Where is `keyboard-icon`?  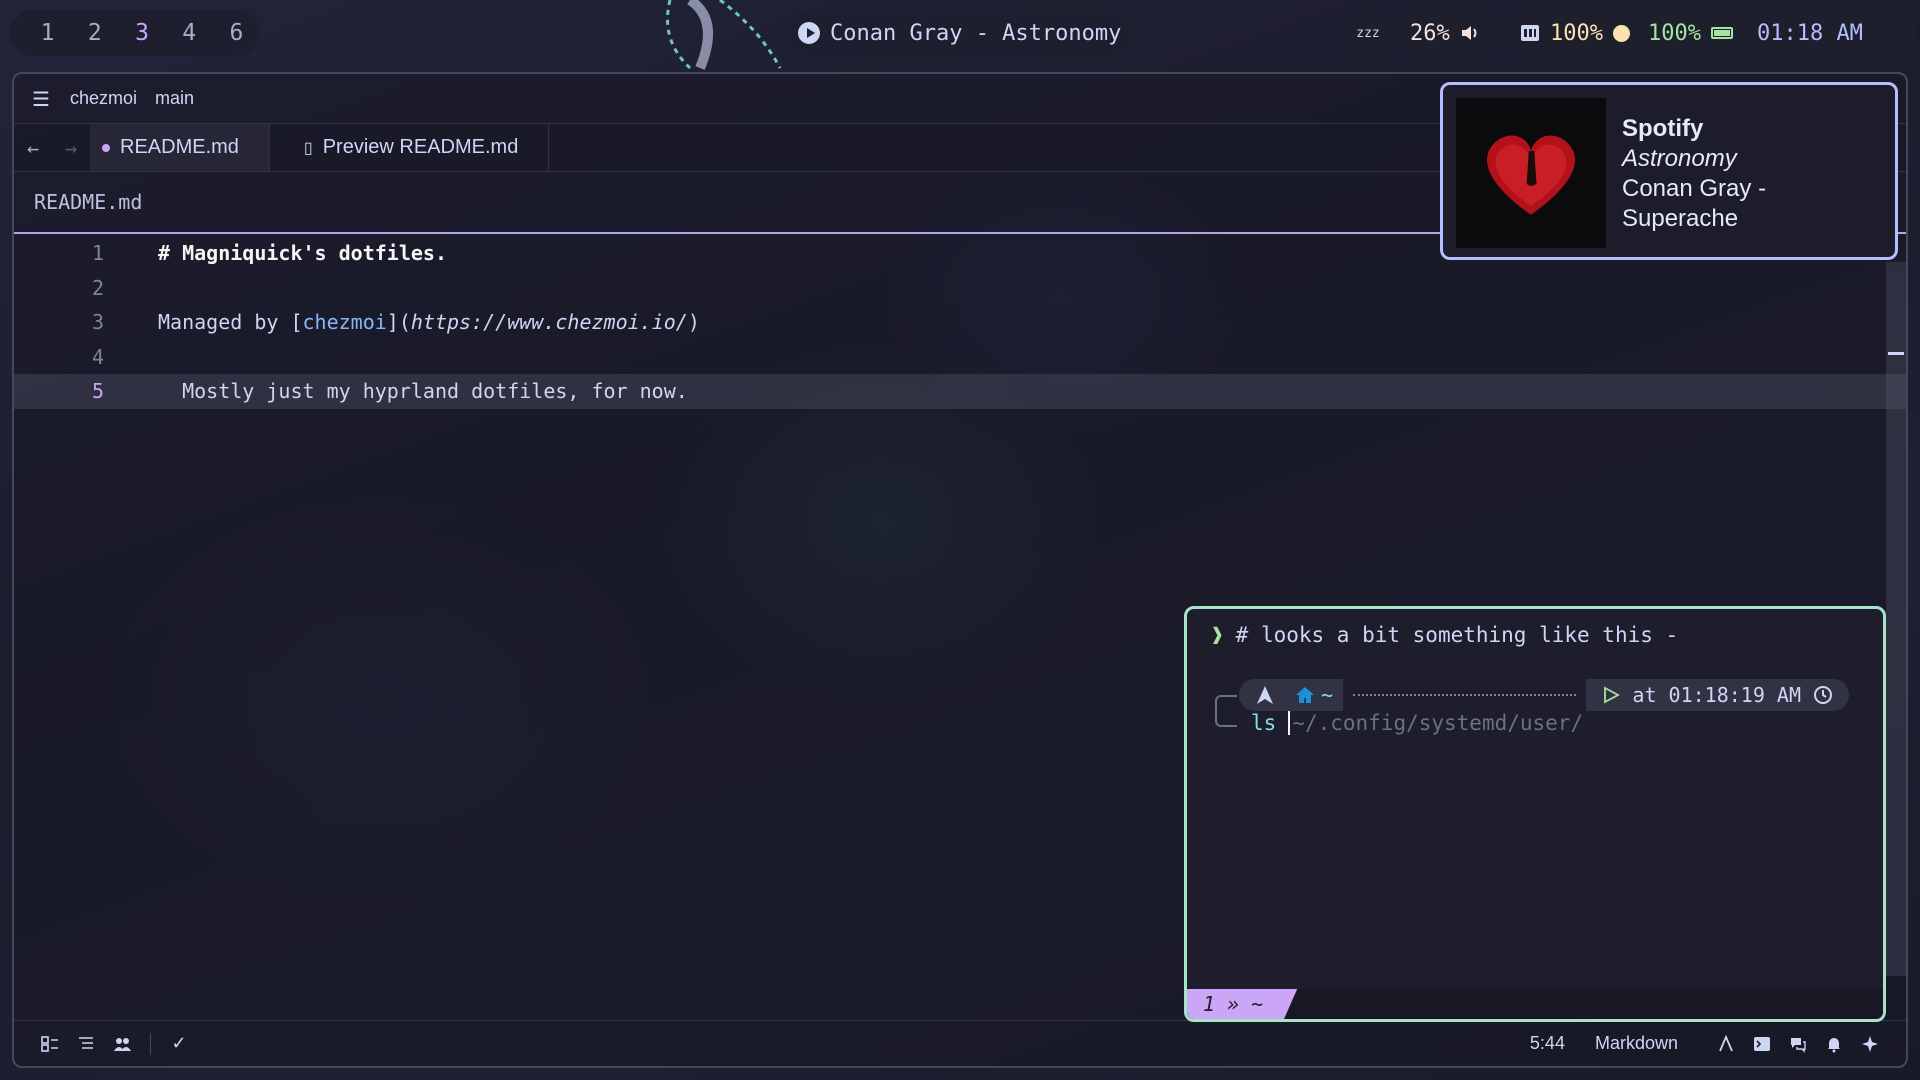
keyboard-icon is located at coordinates (1530, 33).